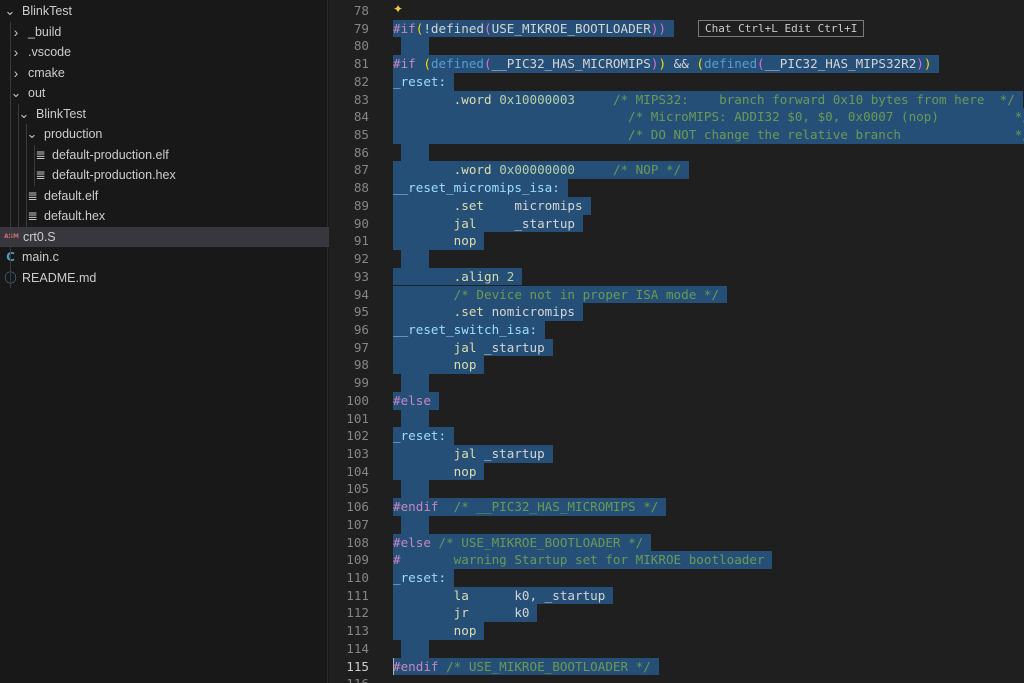 The image size is (1024, 683). Describe the element at coordinates (168, 73) in the screenshot. I see `explorer-item: › cmake` at that location.